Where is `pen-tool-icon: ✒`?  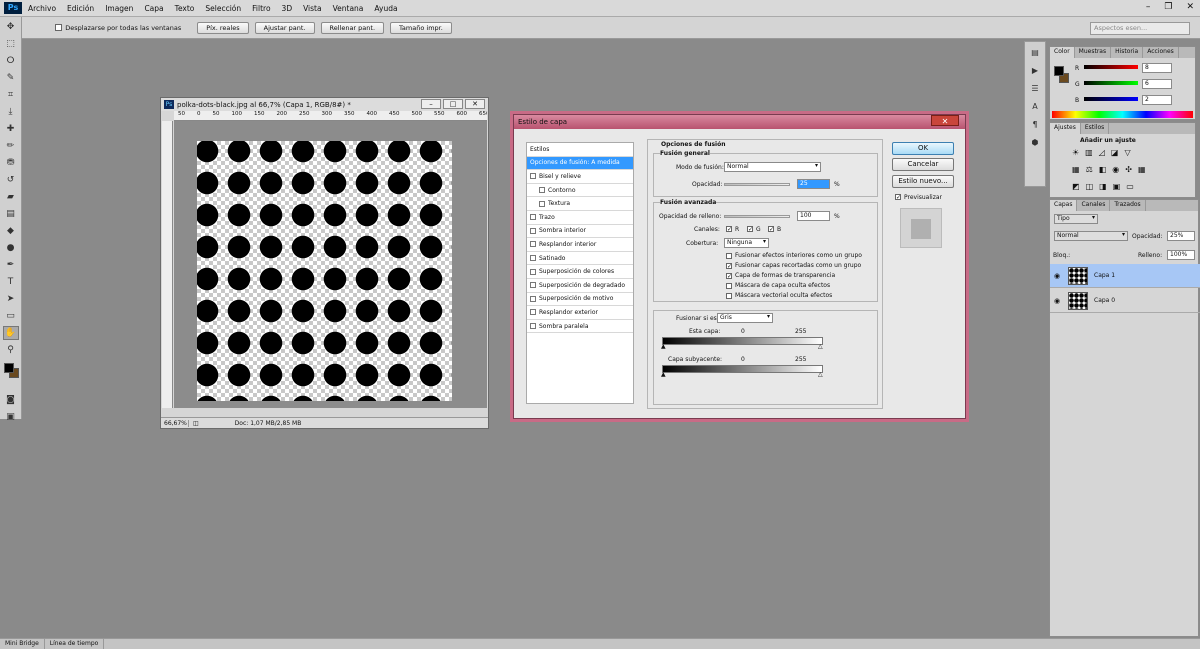 pen-tool-icon: ✒ is located at coordinates (11, 265).